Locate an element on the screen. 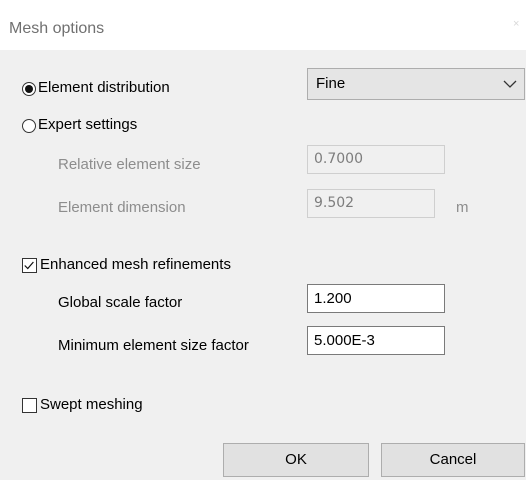 The width and height of the screenshot is (526, 480). distribution-dropdown: Fine is located at coordinates (416, 84).